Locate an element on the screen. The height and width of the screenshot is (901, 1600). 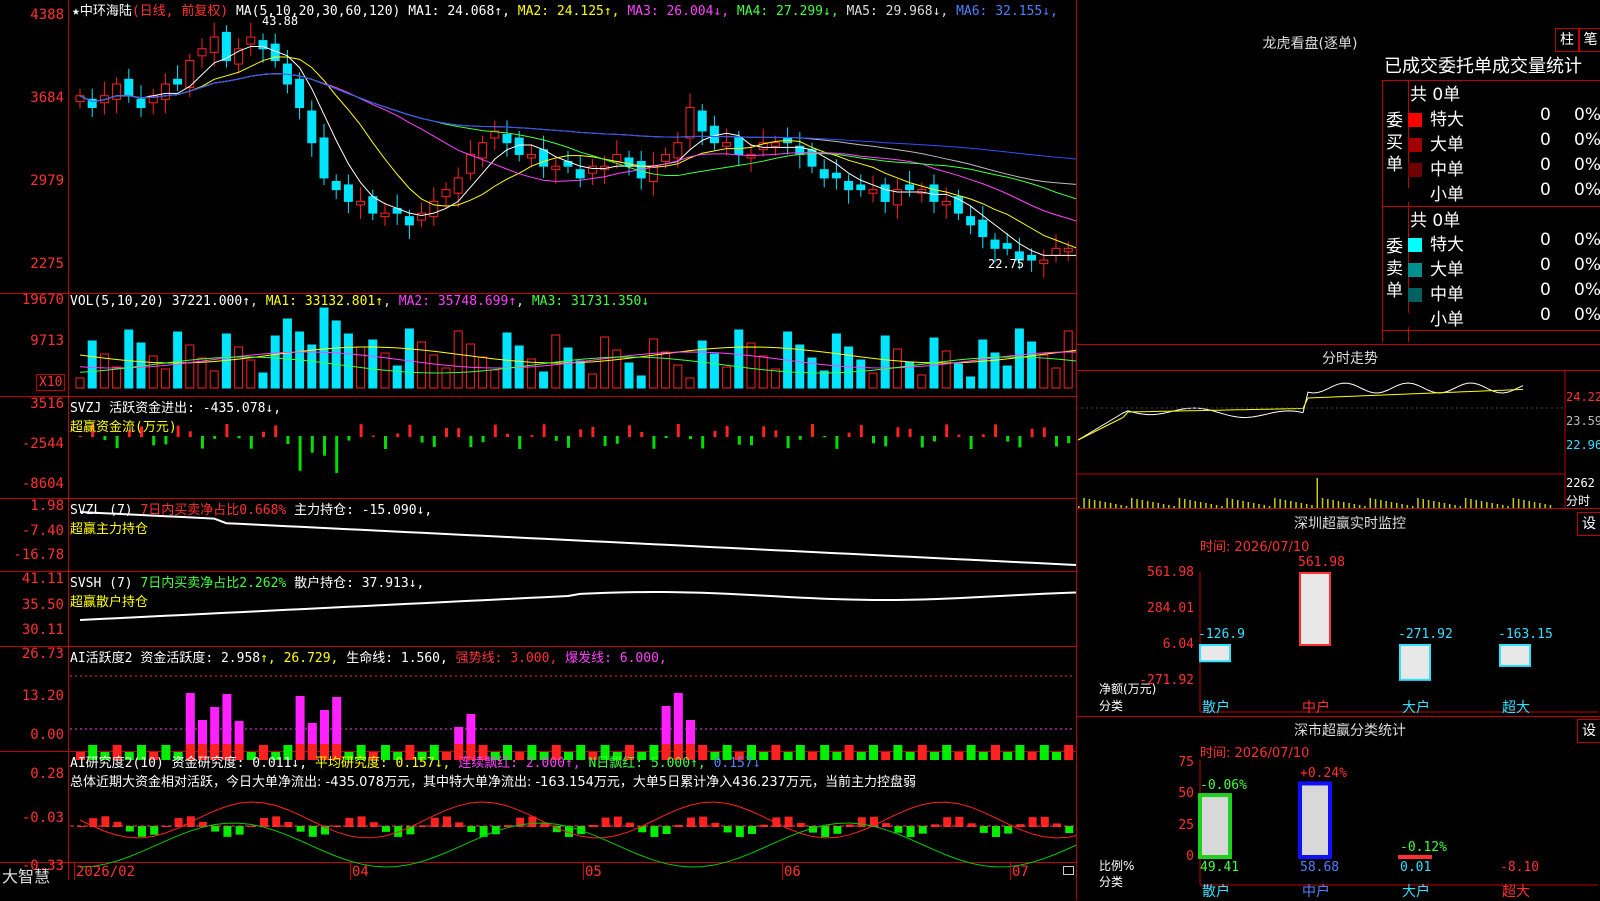
intraday-chart-border is located at coordinates (1338, 370).